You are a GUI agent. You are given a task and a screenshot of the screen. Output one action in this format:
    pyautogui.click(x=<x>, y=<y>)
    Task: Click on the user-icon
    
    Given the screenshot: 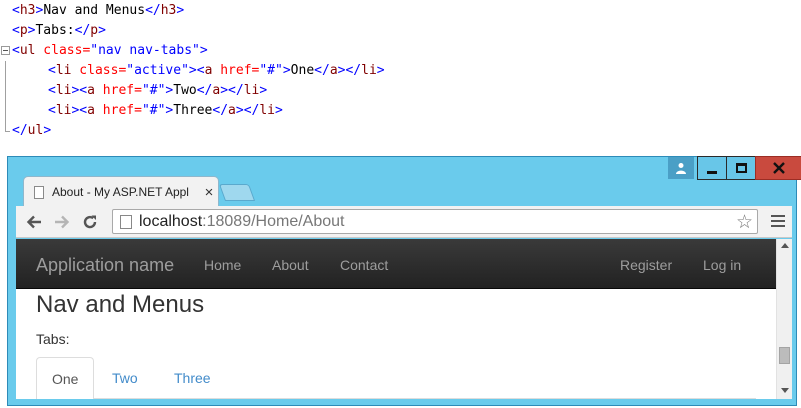 What is the action you would take?
    pyautogui.click(x=681, y=168)
    